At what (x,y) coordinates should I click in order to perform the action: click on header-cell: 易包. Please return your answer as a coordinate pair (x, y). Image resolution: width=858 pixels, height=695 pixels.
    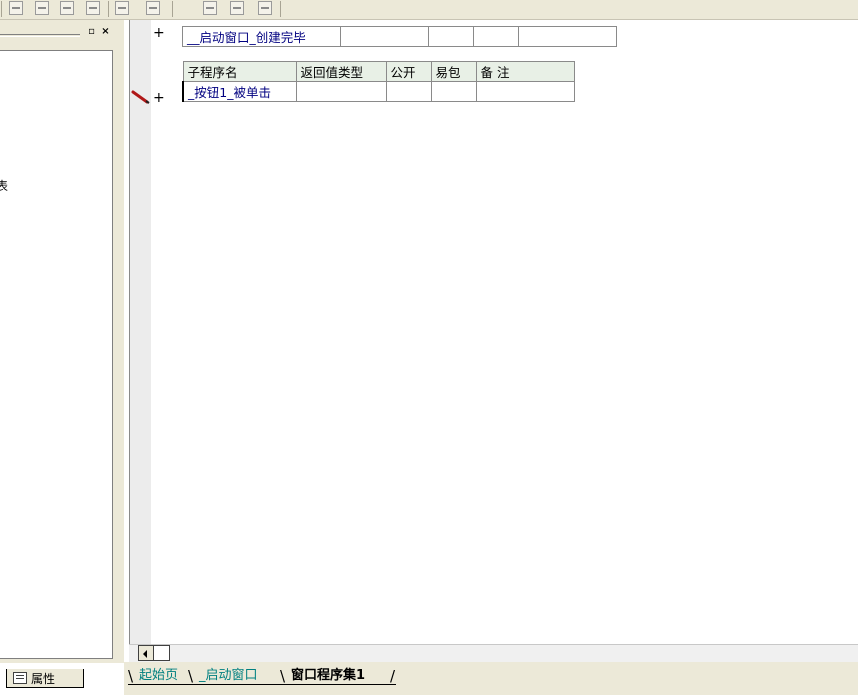
    Looking at the image, I should click on (453, 71).